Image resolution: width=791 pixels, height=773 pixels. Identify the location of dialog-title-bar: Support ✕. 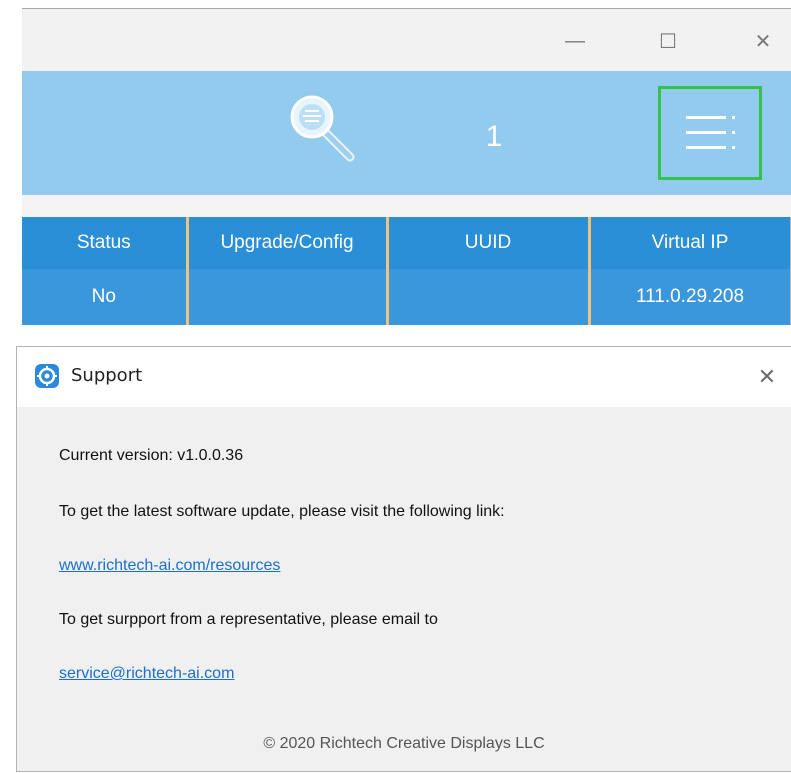
(404, 377).